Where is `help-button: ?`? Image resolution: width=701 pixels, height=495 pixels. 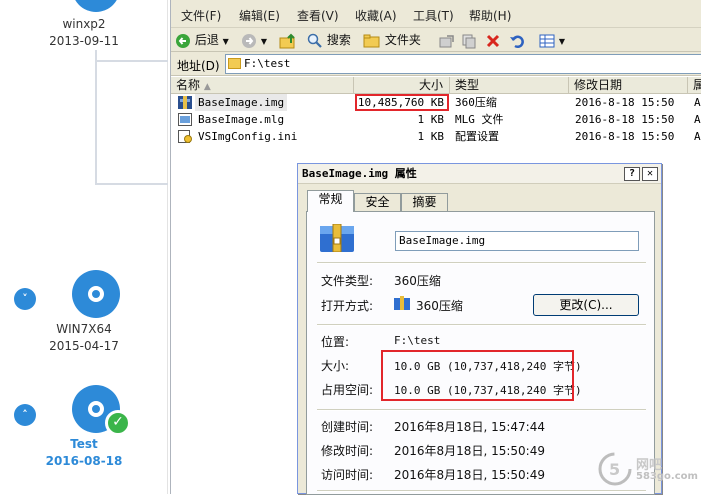 help-button: ? is located at coordinates (632, 174).